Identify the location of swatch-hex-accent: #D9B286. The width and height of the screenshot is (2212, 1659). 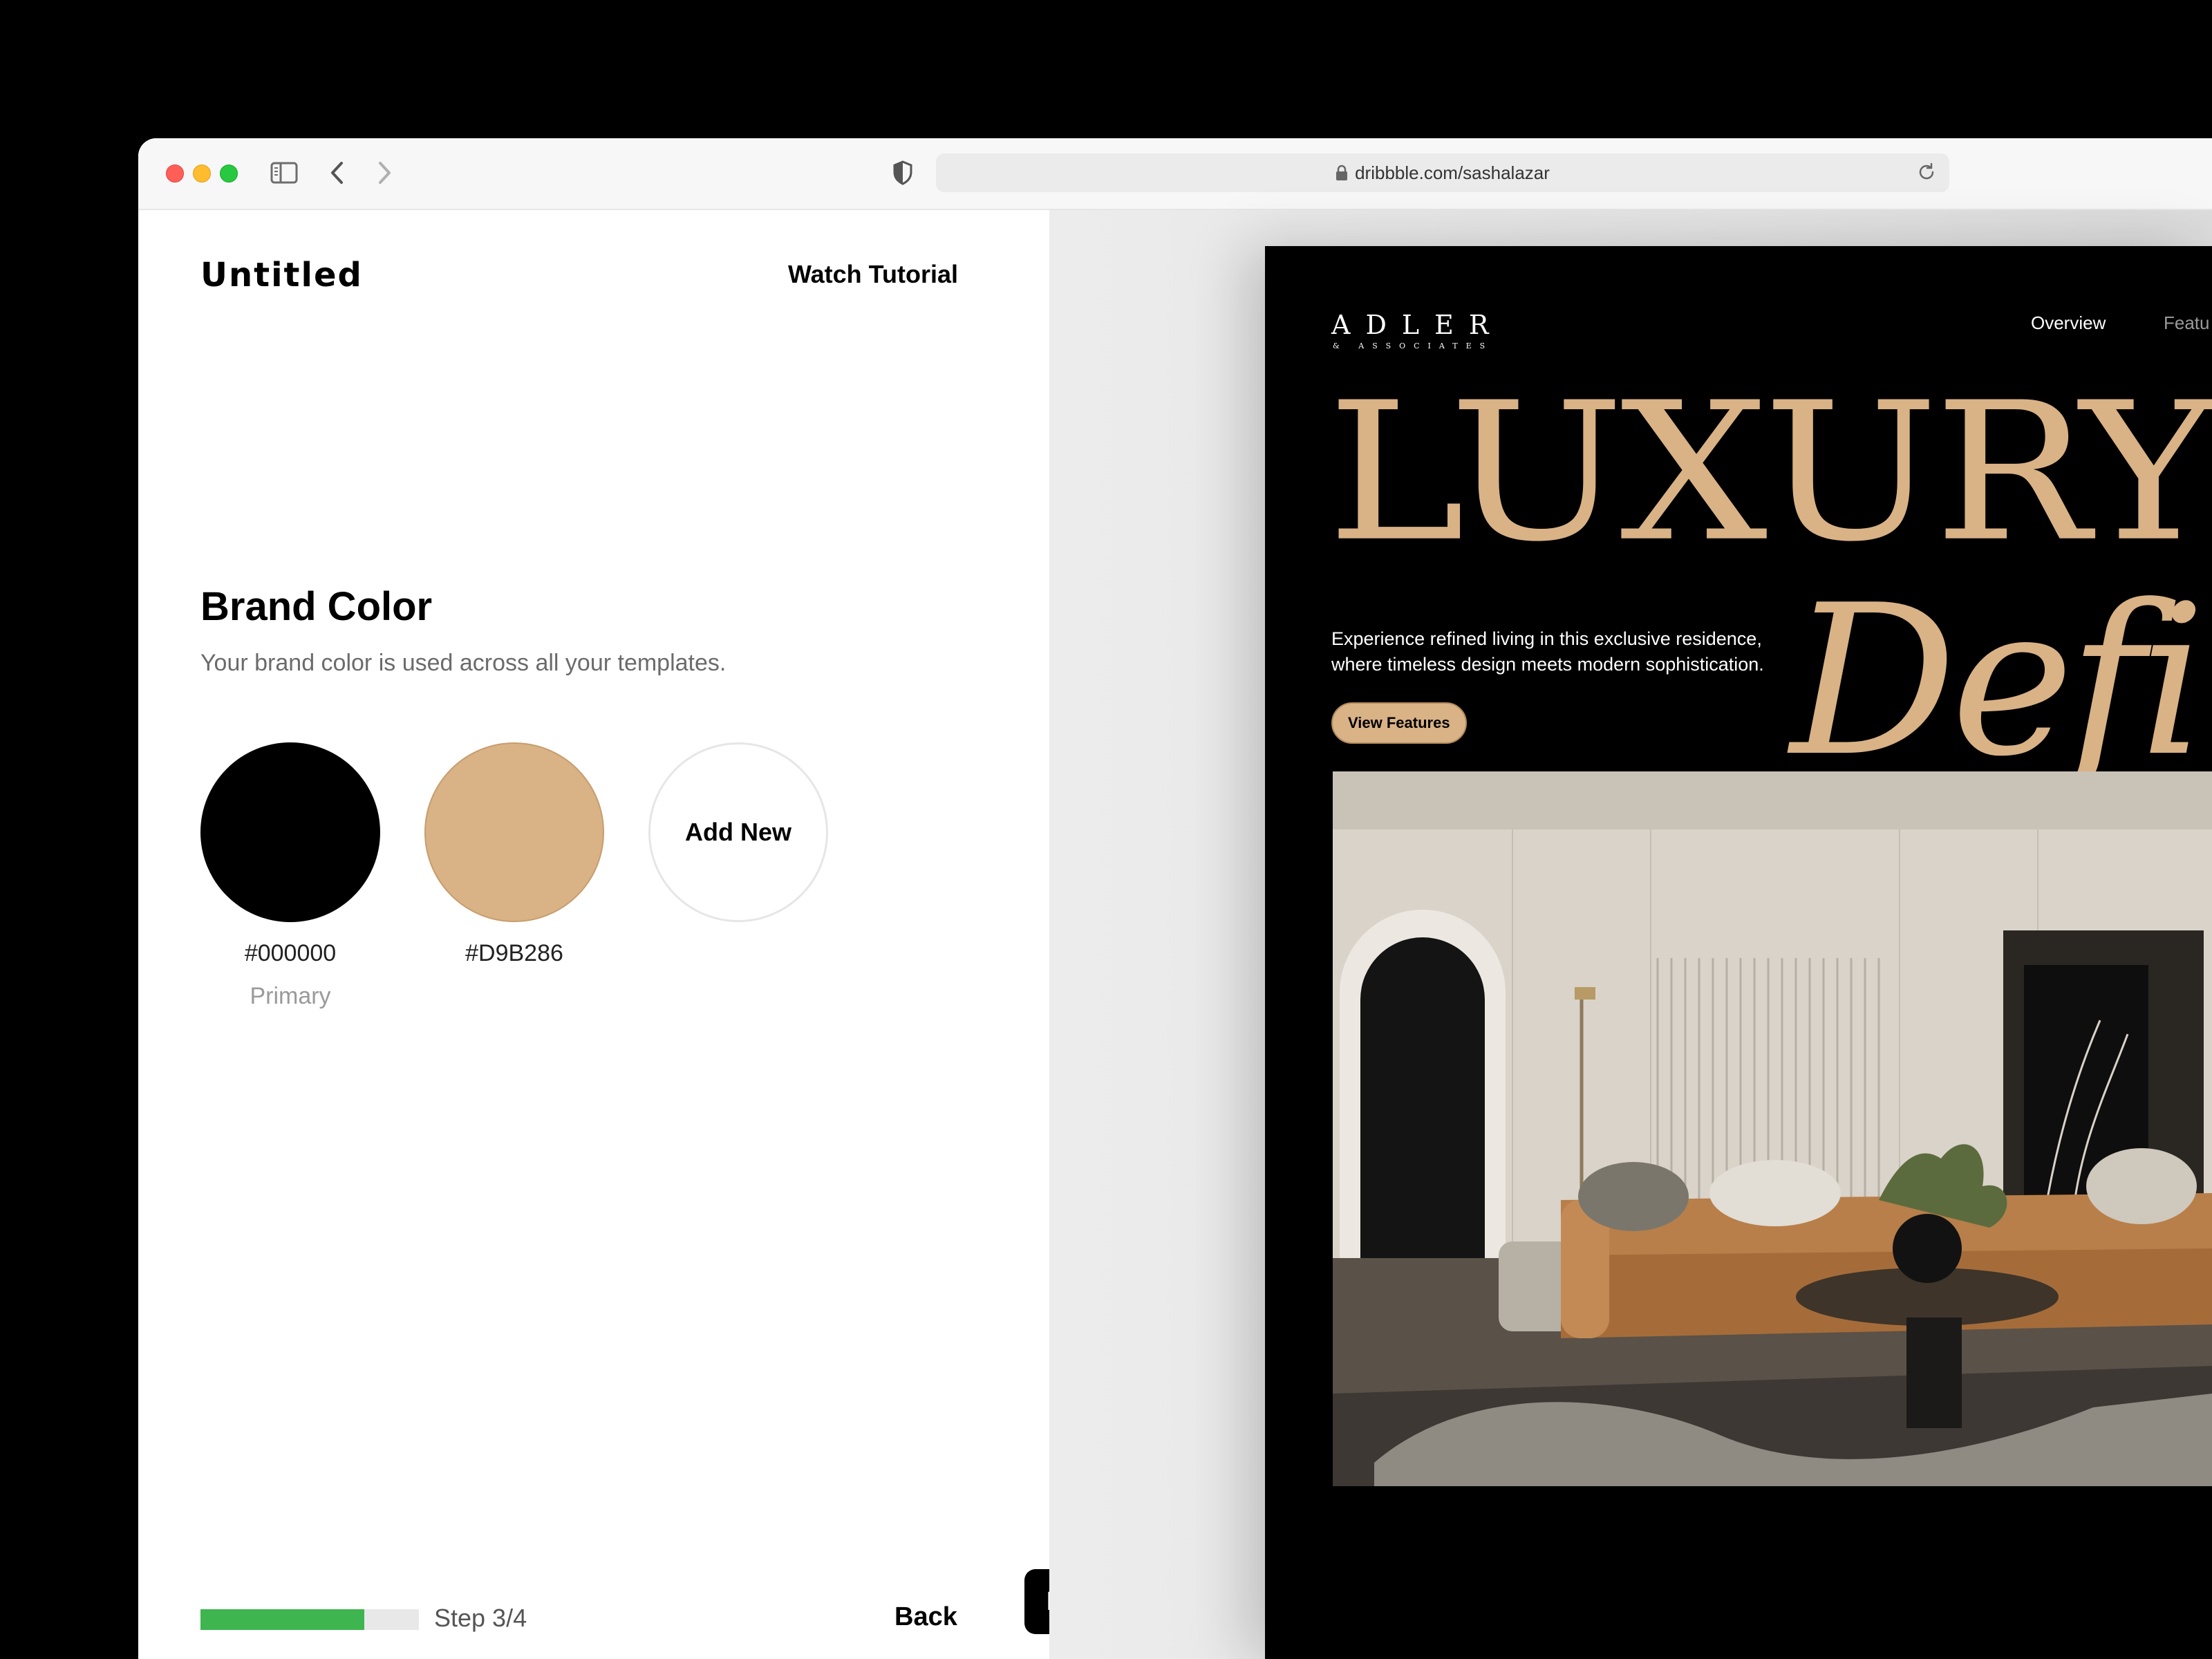
(514, 953).